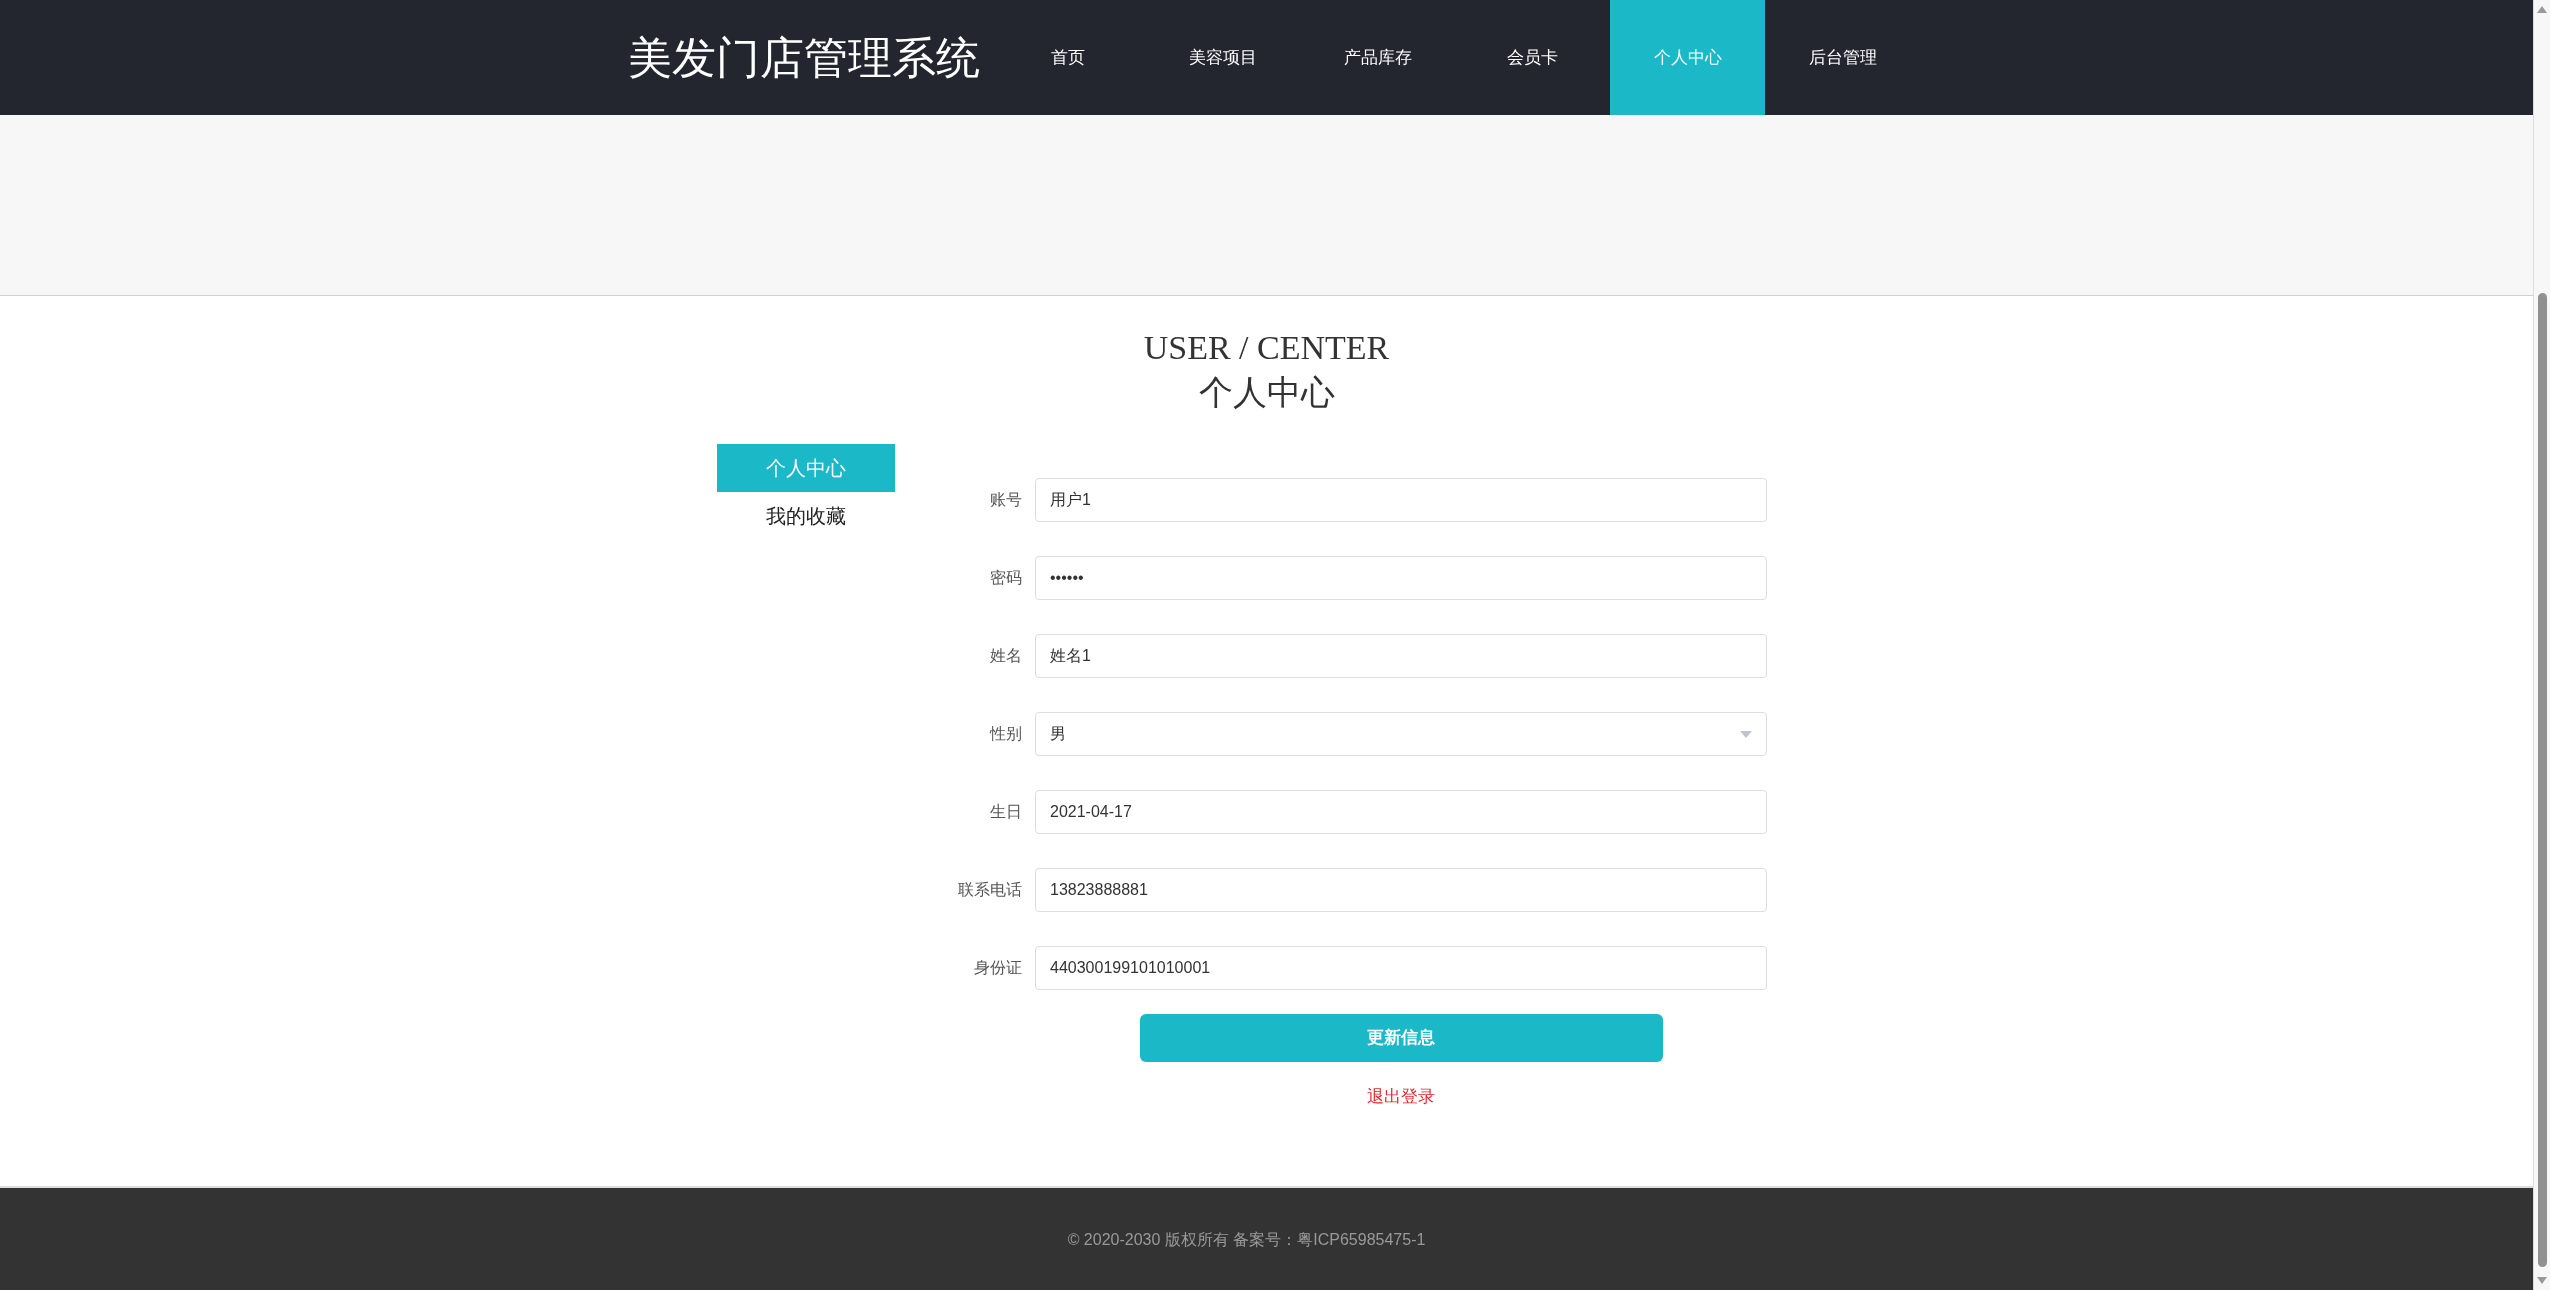 The height and width of the screenshot is (1290, 2550). I want to click on nav-tab: 美容项目, so click(1222, 57).